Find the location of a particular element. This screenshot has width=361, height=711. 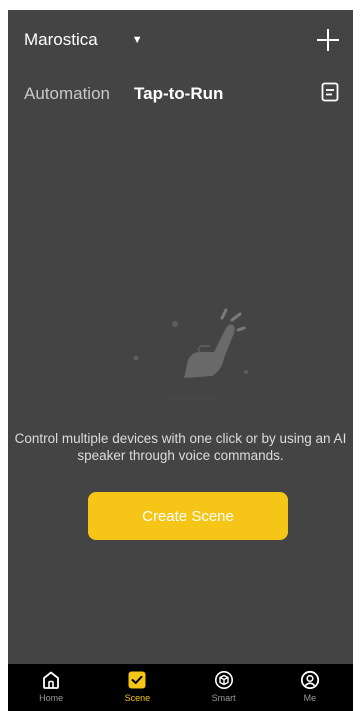

tabbar-label-home: Home is located at coordinates (51, 698).